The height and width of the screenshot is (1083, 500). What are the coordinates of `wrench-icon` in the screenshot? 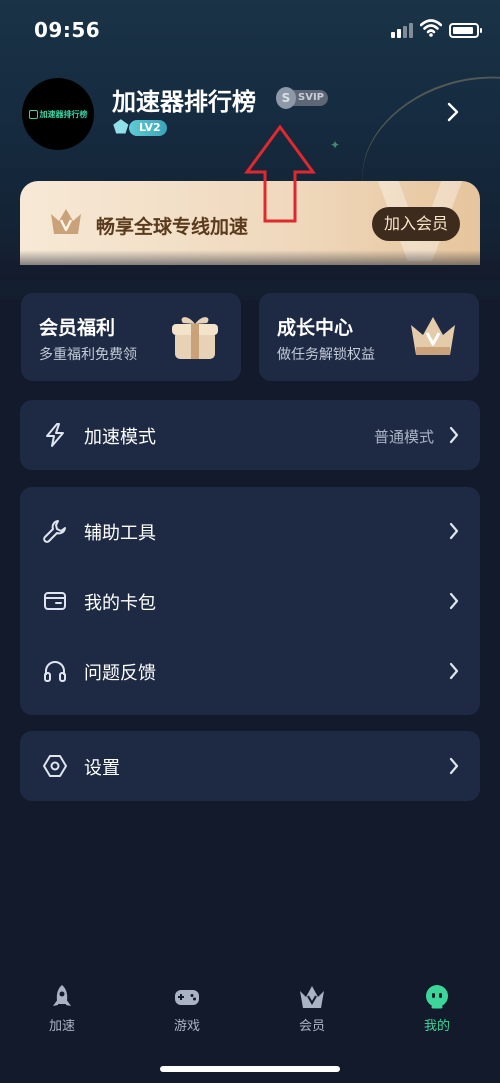 It's located at (54, 531).